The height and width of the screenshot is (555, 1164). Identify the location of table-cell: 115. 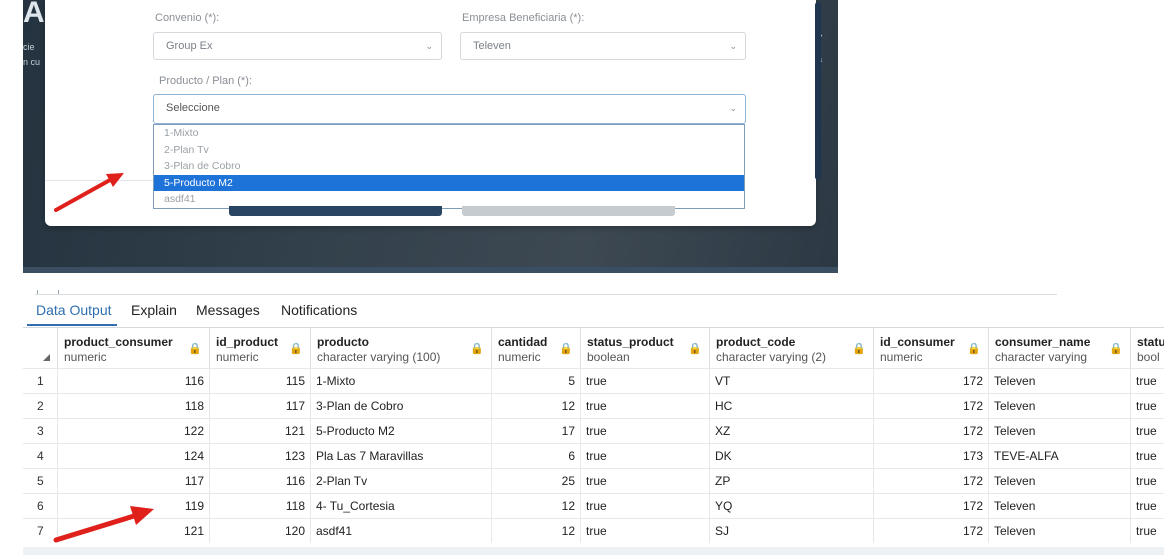
(260, 381).